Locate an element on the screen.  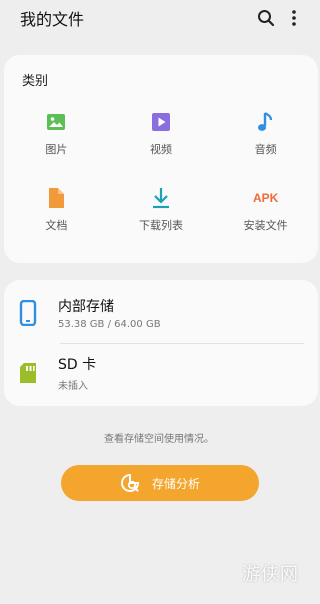
more-vertical-icon is located at coordinates (294, 18).